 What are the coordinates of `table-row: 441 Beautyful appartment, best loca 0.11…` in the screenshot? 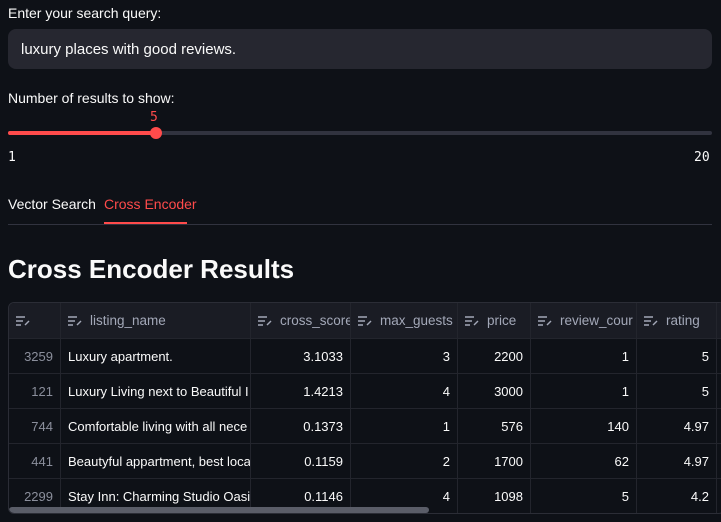 It's located at (365, 461).